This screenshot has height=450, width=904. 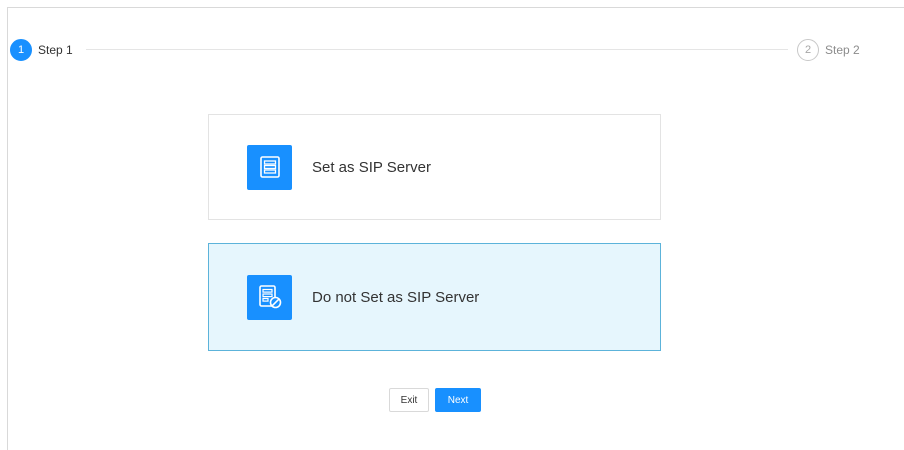 What do you see at coordinates (458, 400) in the screenshot?
I see `next-button: Next` at bounding box center [458, 400].